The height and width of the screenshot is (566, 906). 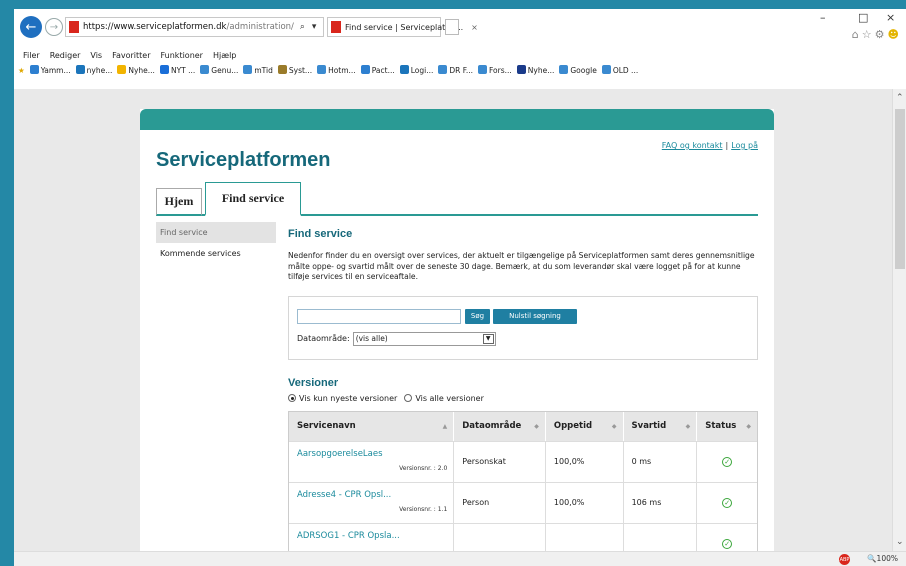 What do you see at coordinates (585, 537) in the screenshot?
I see `cell-uptime` at bounding box center [585, 537].